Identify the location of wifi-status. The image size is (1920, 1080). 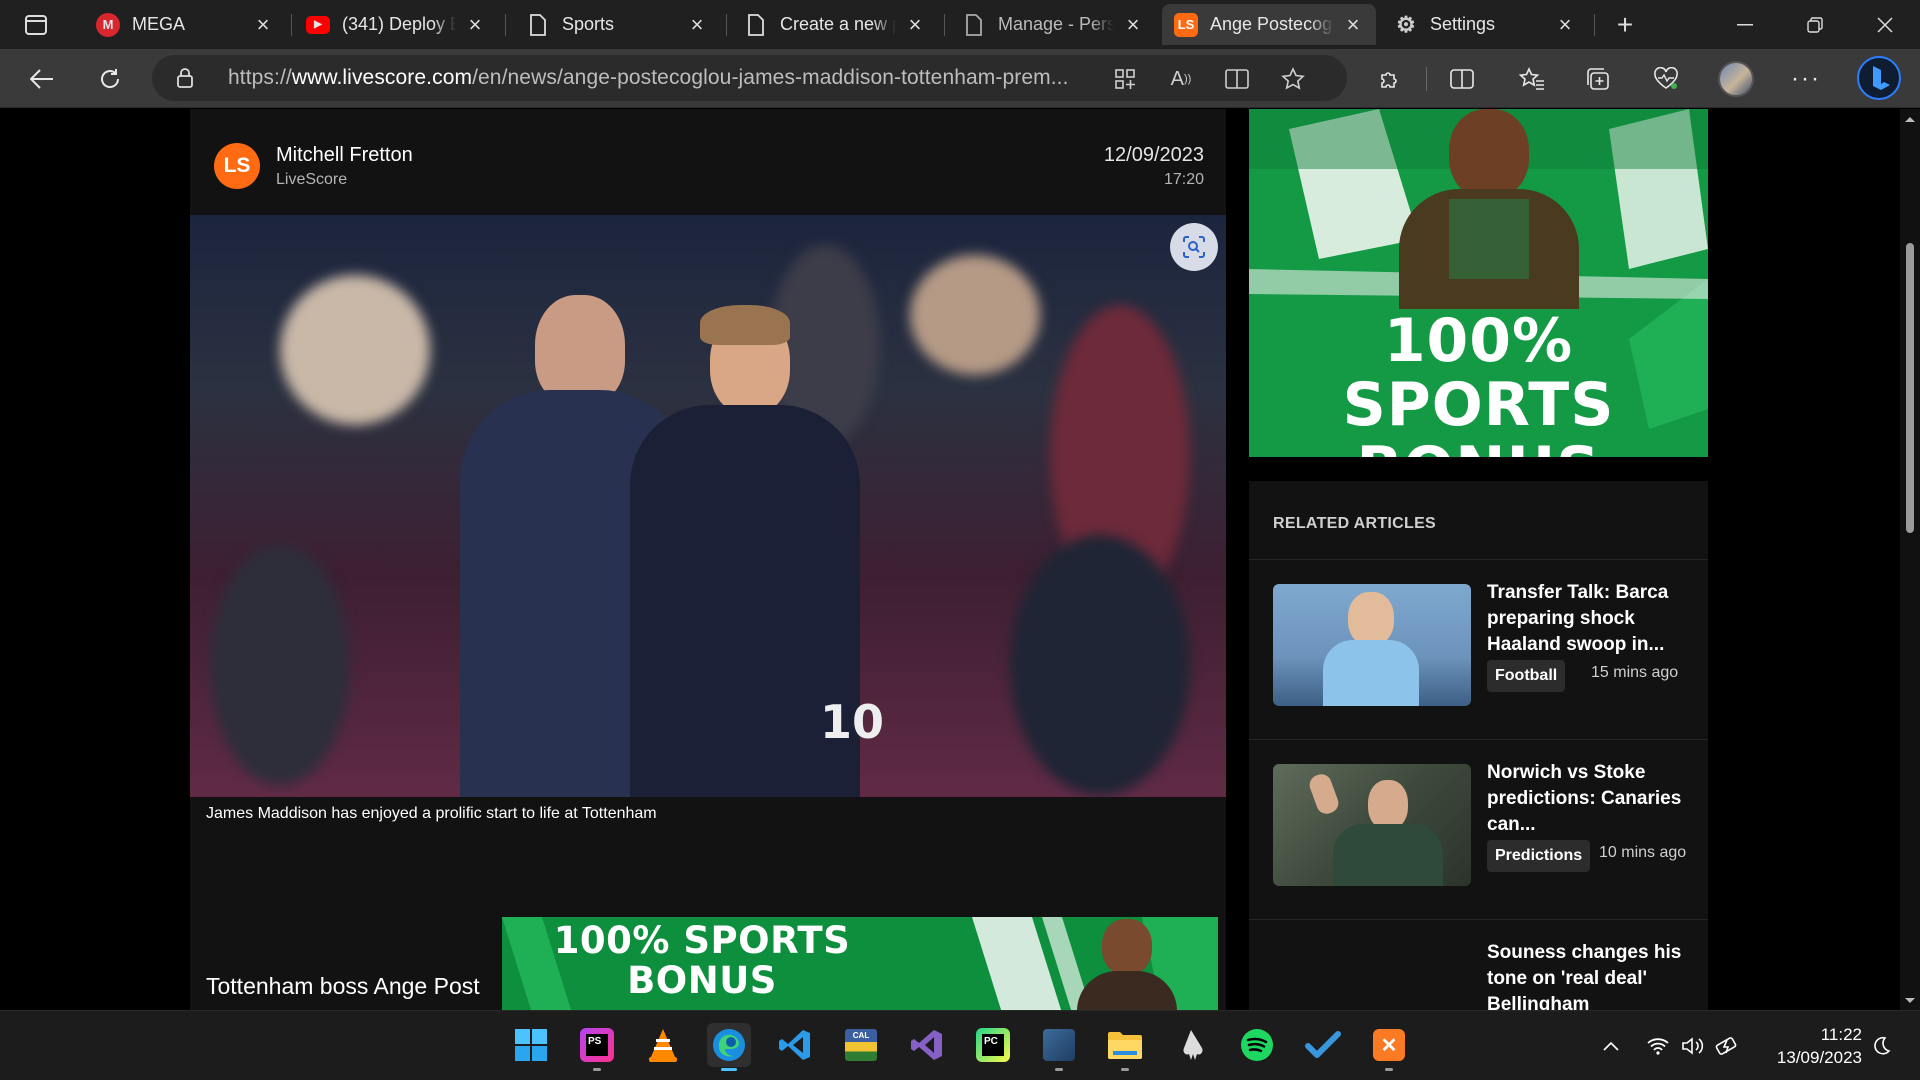
(1658, 1046).